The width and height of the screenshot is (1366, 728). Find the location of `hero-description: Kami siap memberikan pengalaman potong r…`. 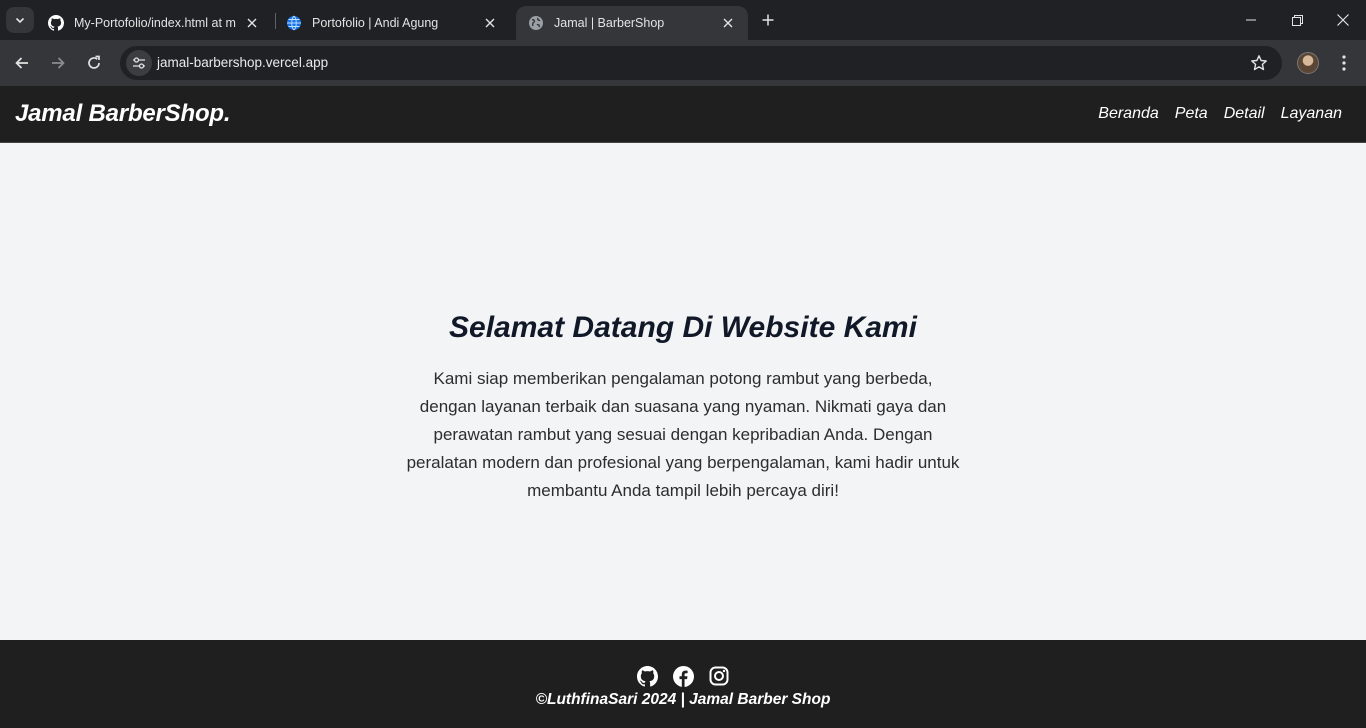

hero-description: Kami siap memberikan pengalaman potong r… is located at coordinates (683, 434).